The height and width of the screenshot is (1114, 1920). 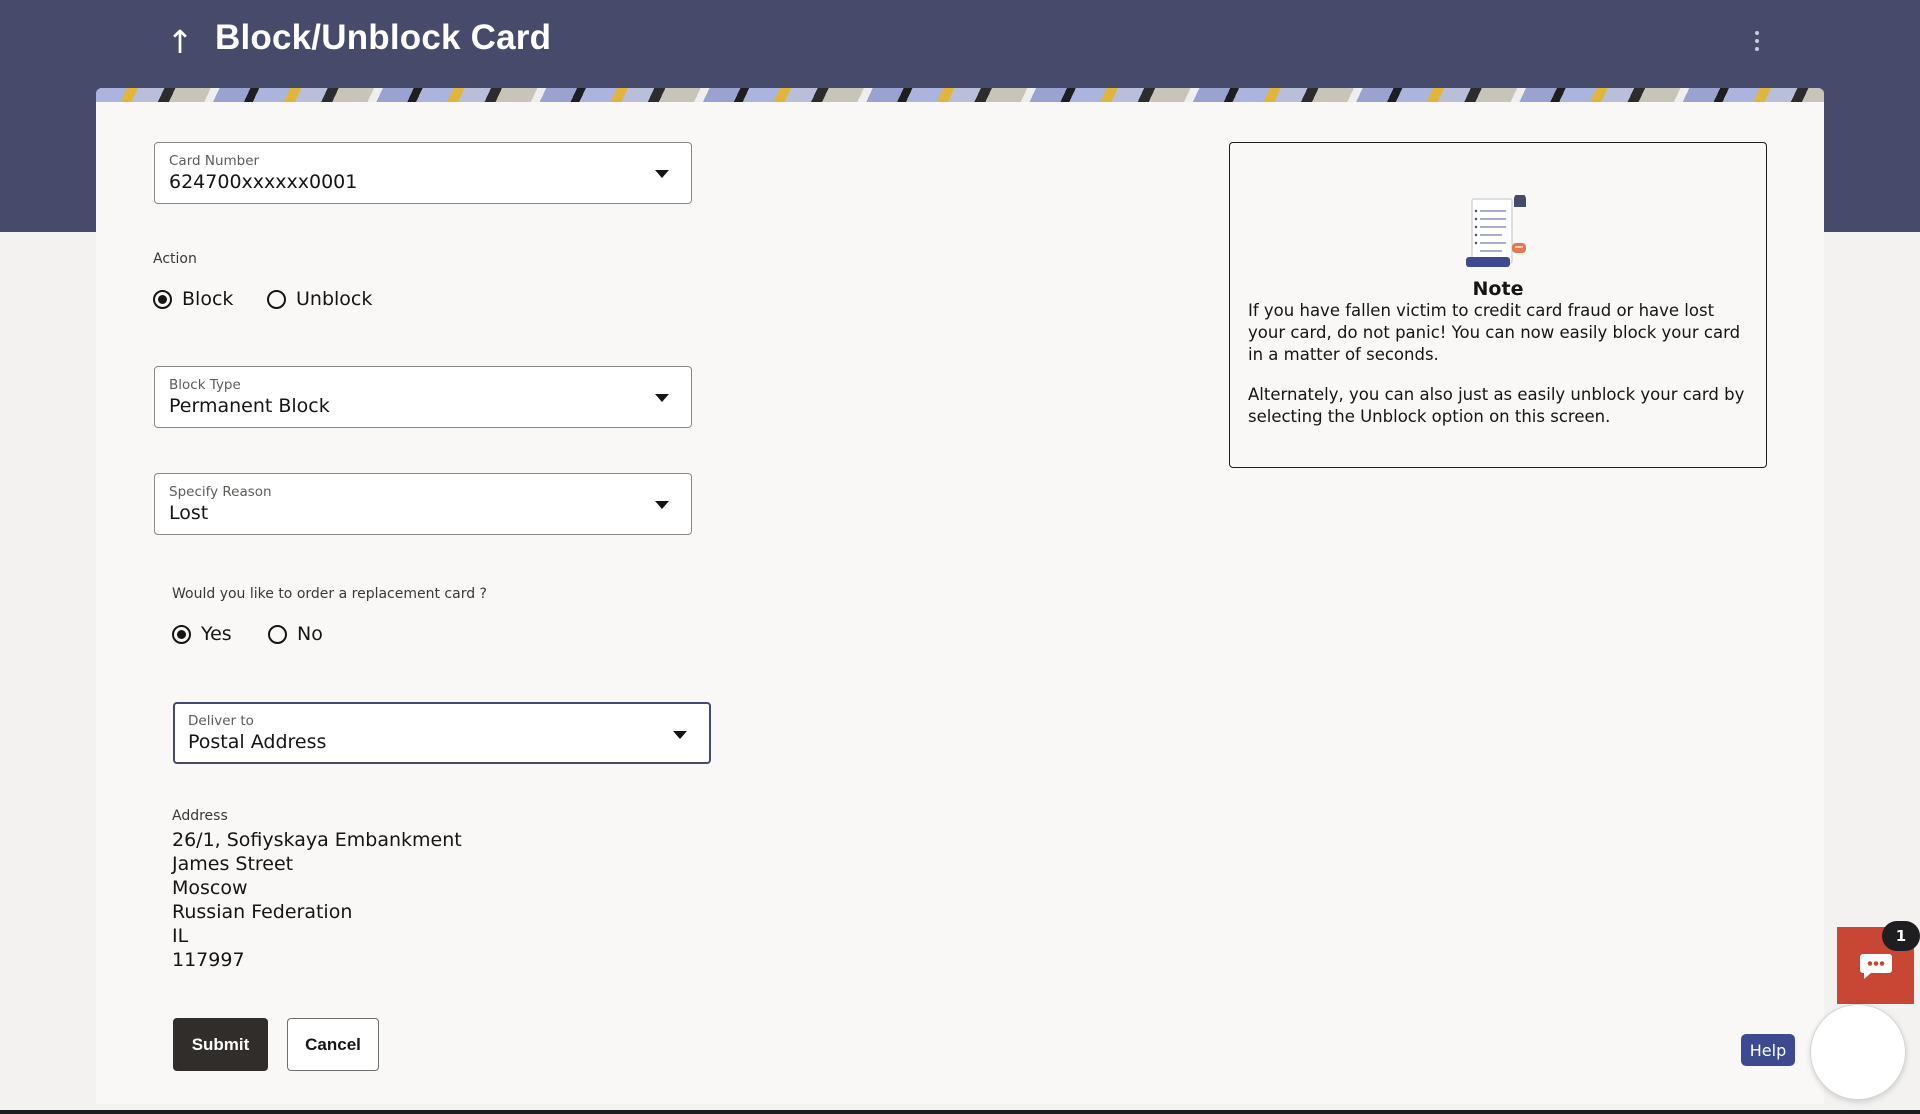 What do you see at coordinates (220, 492) in the screenshot?
I see `reason-label: Specify Reason` at bounding box center [220, 492].